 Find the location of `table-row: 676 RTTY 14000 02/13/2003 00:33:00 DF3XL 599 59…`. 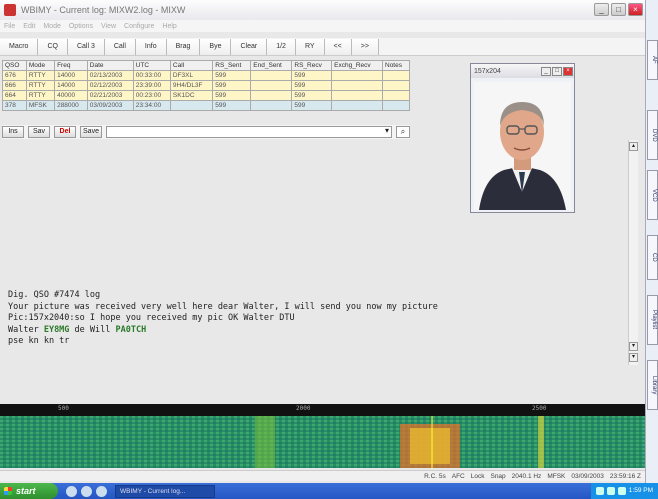

table-row: 676 RTTY 14000 02/13/2003 00:33:00 DF3XL 599 59… is located at coordinates (206, 75).